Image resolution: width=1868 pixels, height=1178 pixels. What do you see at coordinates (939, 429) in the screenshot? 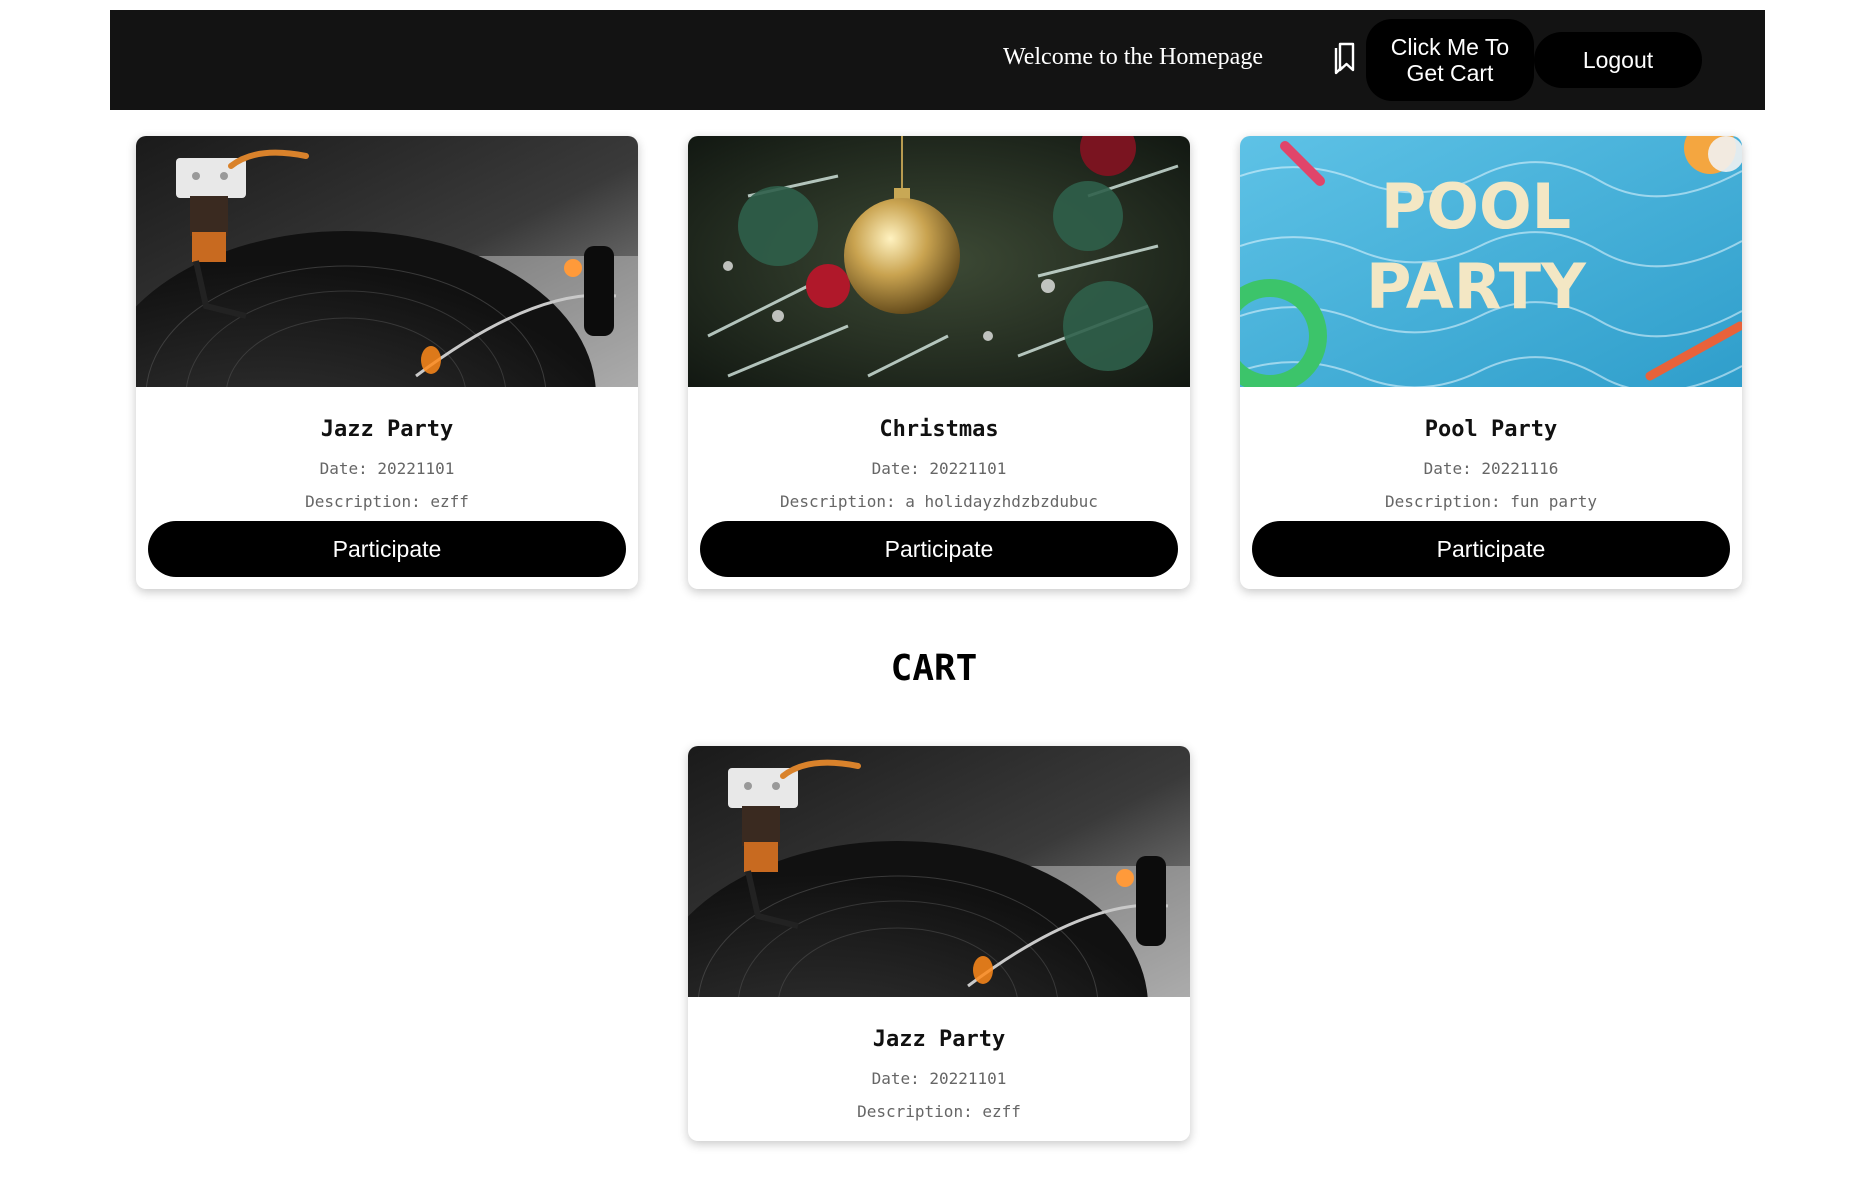
I see `event-title: Christmas` at bounding box center [939, 429].